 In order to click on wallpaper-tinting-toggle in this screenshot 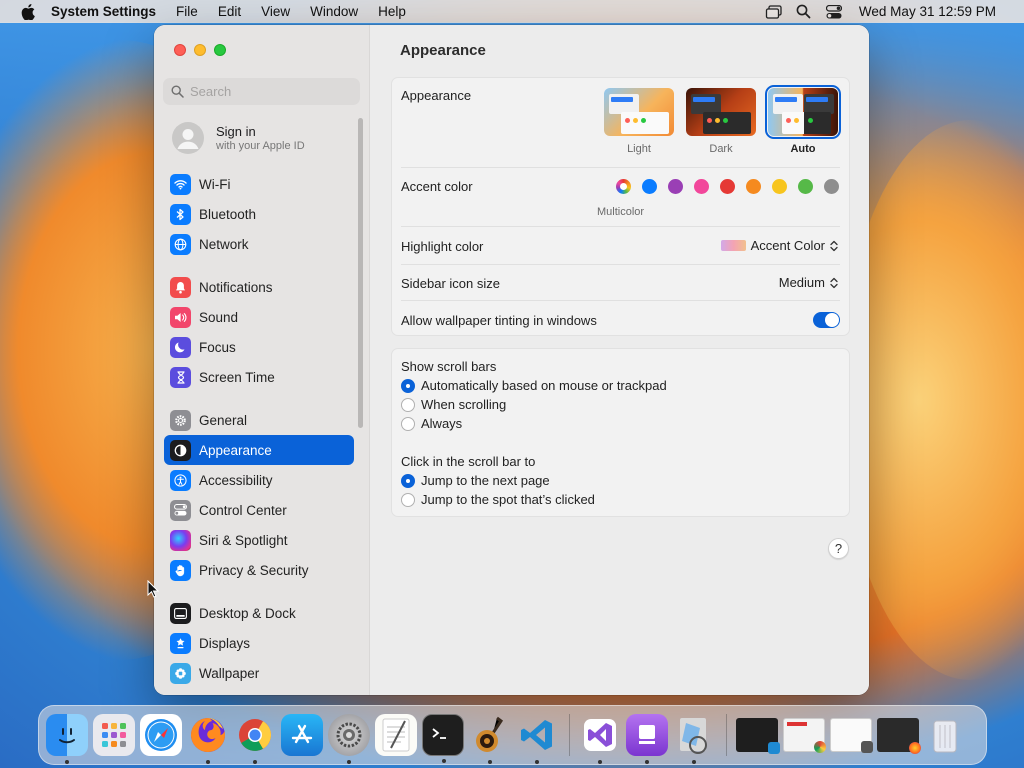, I will do `click(826, 320)`.